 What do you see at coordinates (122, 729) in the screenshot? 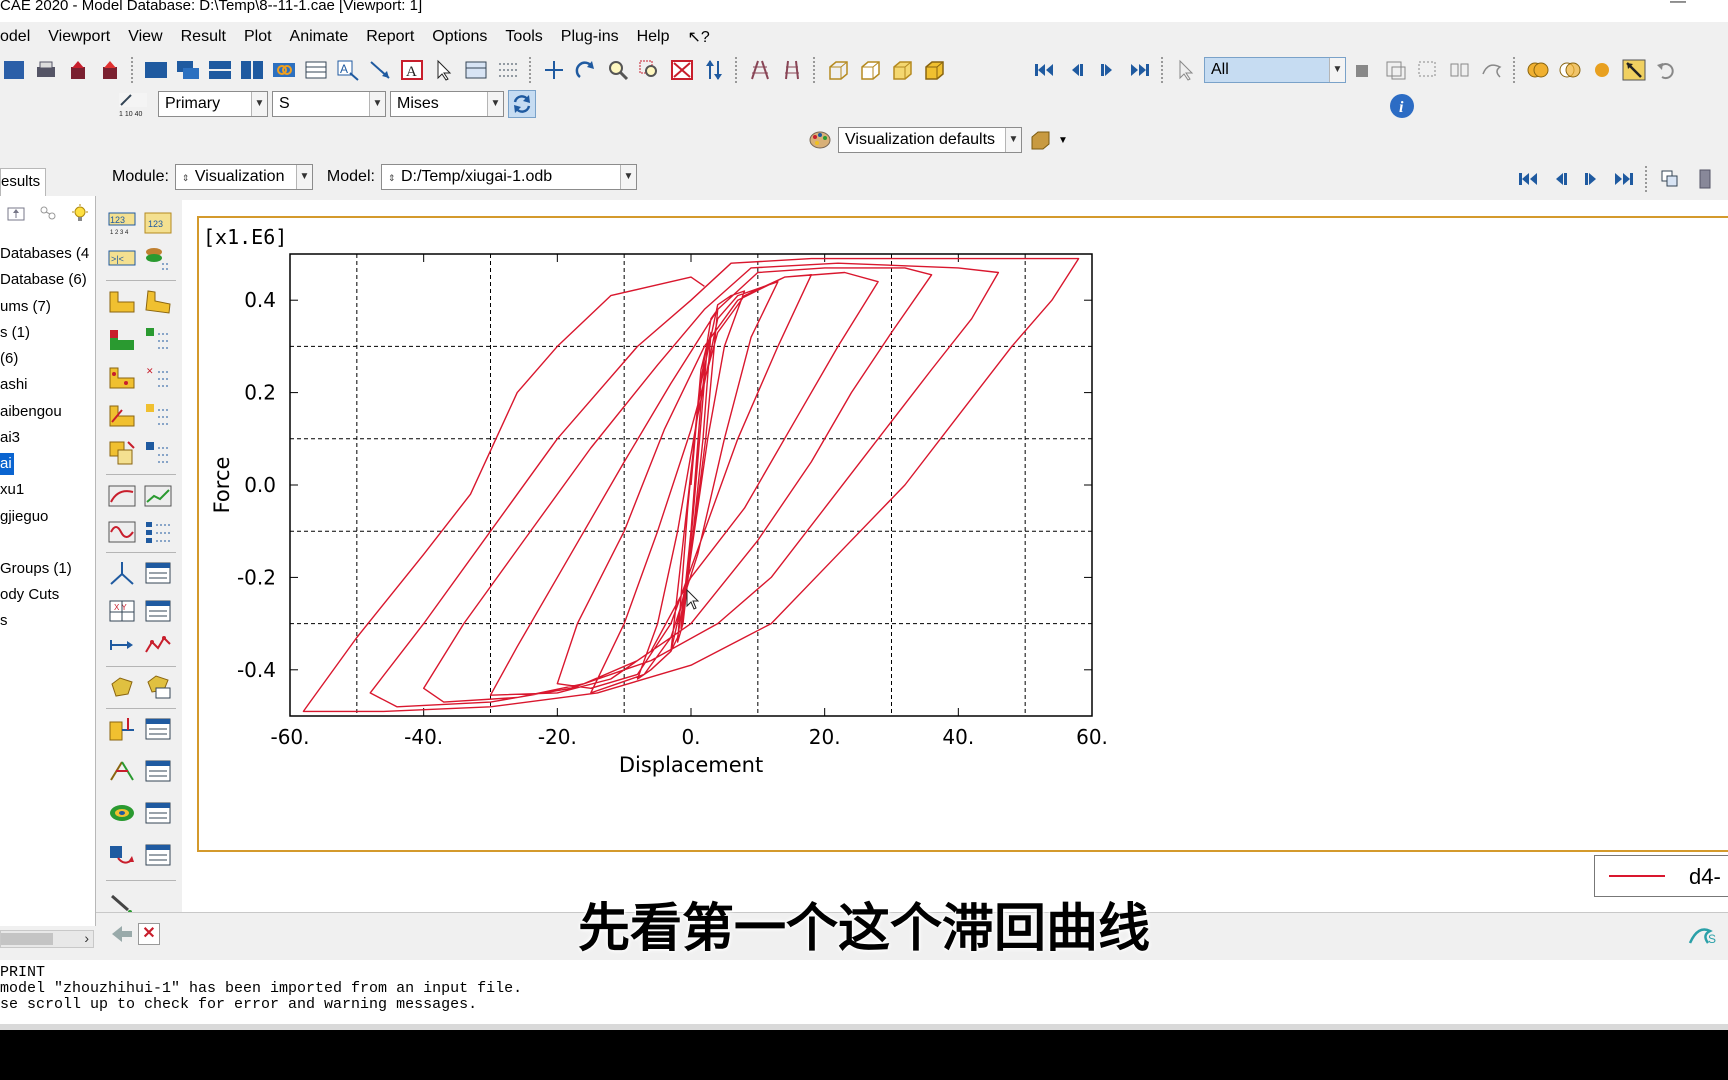
I see `free-body-cut-icon` at bounding box center [122, 729].